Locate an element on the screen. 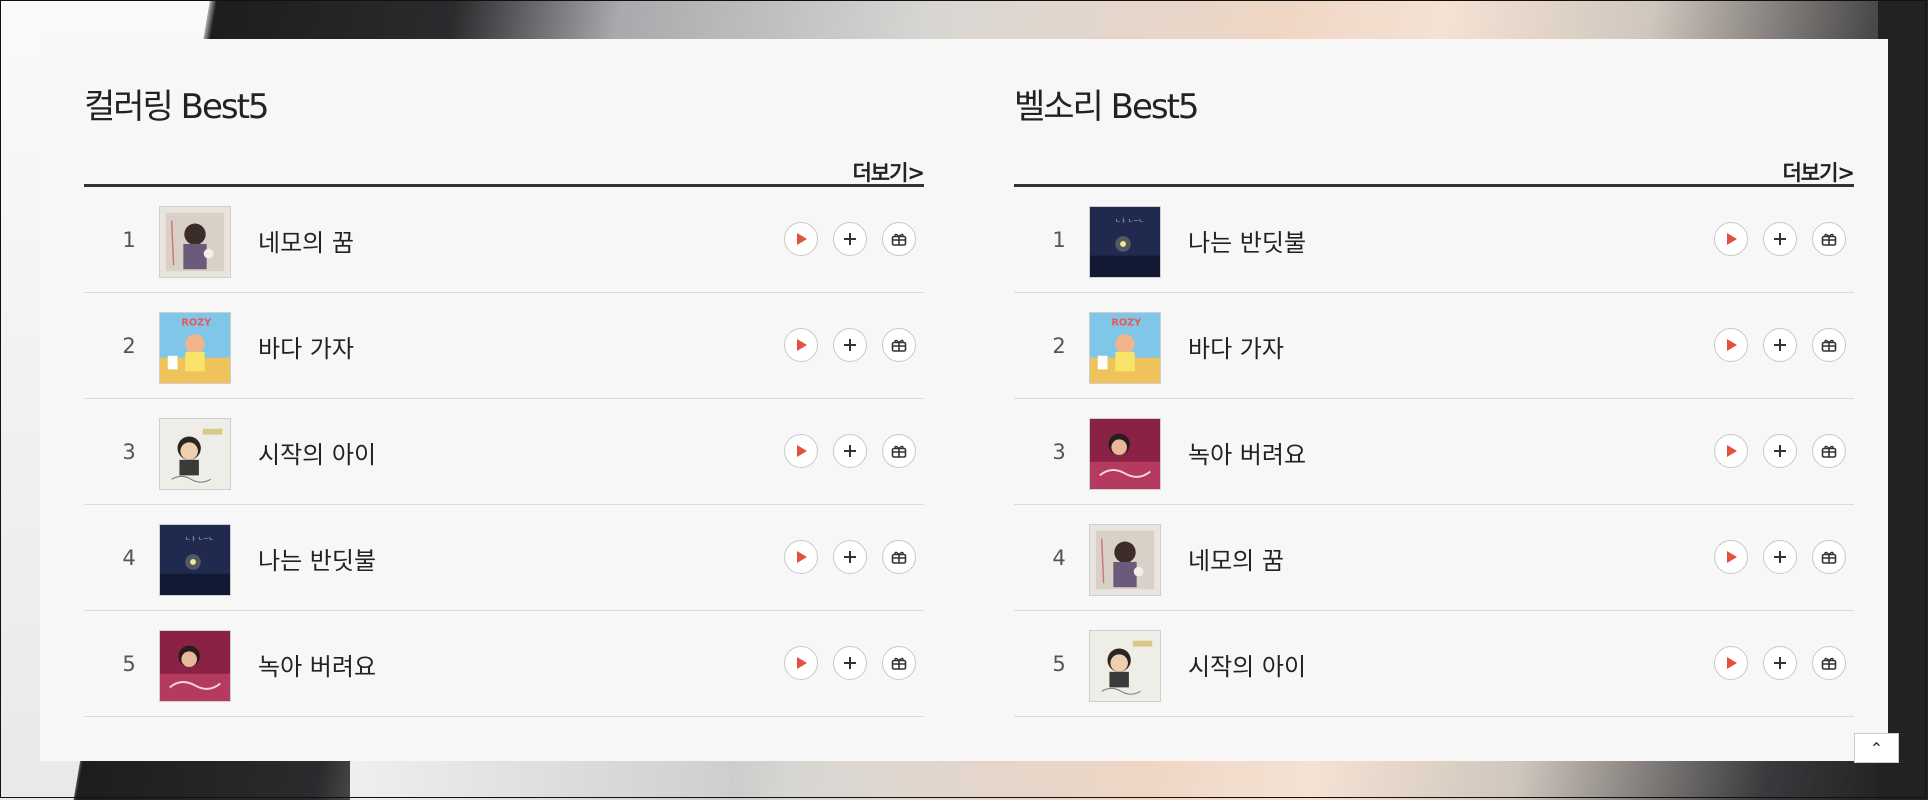  rank-number: 3 is located at coordinates (1059, 452).